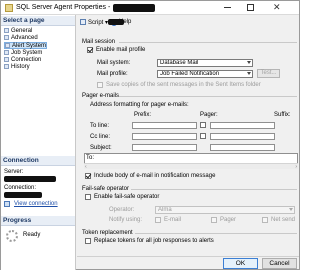  Describe the element at coordinates (158, 220) in the screenshot. I see `notify-email-checkbox` at that location.